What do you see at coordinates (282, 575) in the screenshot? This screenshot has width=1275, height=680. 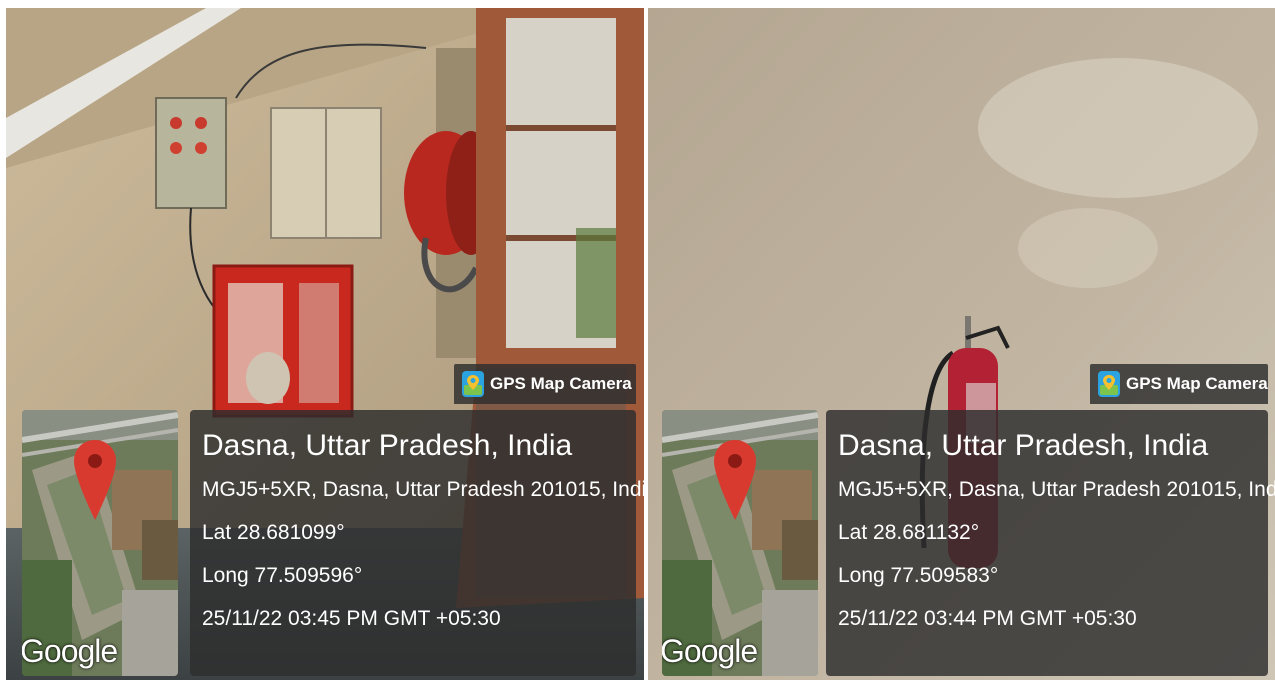 I see `longitude-text: Long 77.509596°` at bounding box center [282, 575].